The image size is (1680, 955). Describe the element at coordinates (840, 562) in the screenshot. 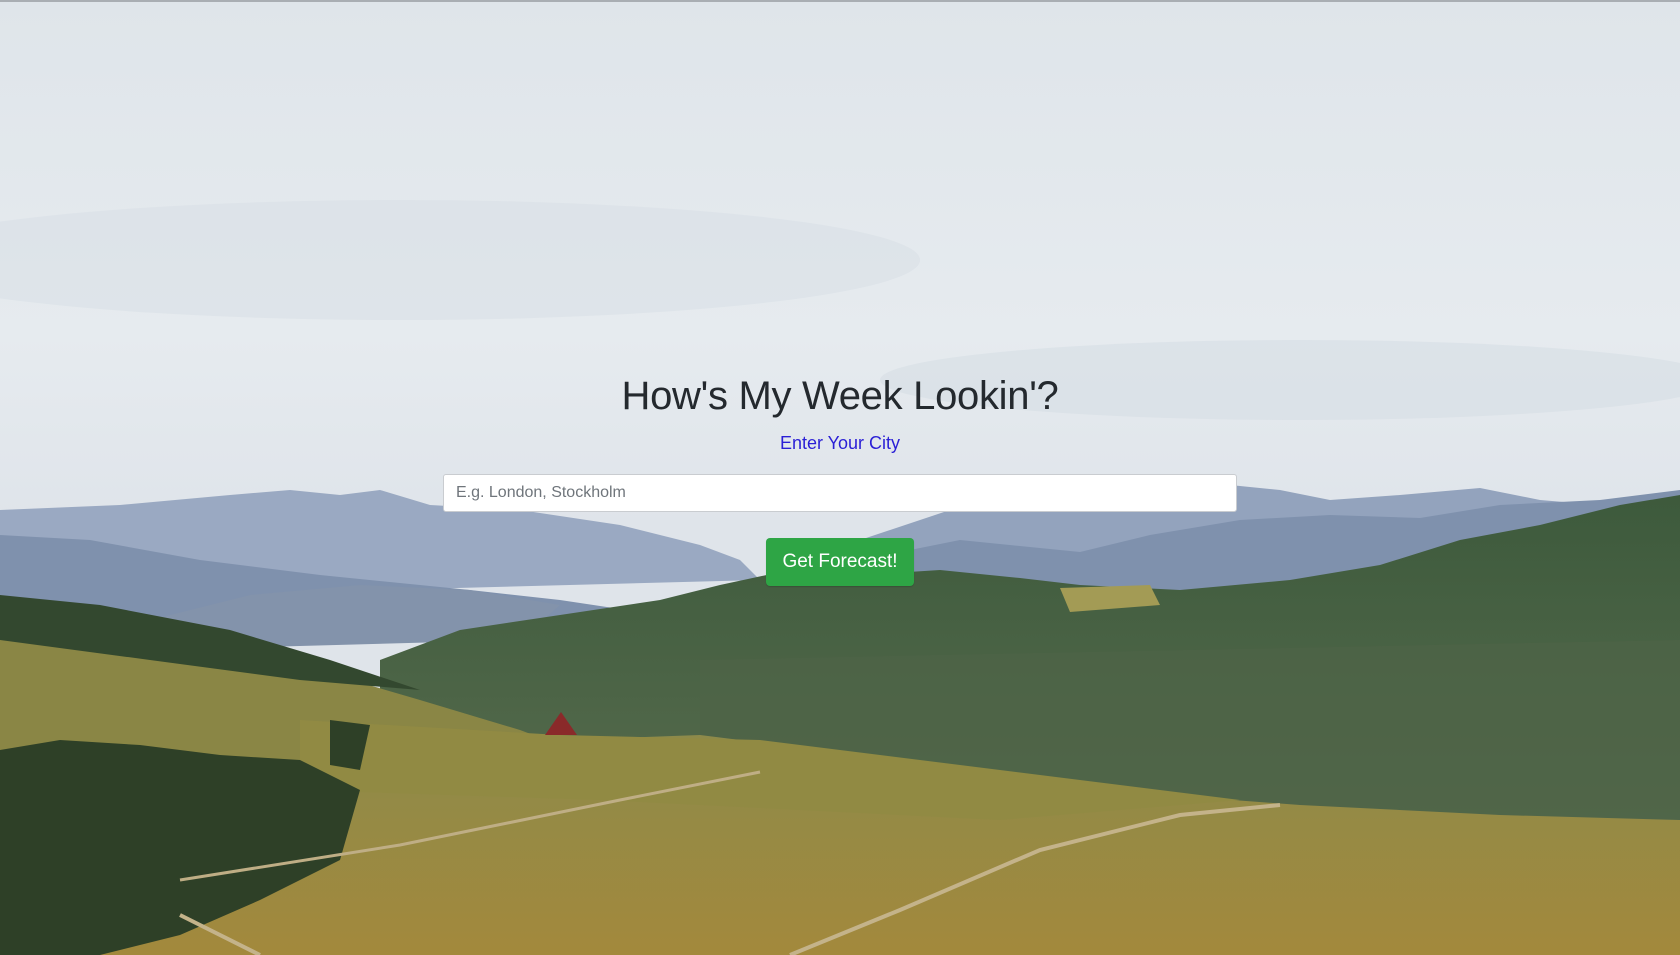

I see `get-forecast-button: Get Forecast!` at that location.